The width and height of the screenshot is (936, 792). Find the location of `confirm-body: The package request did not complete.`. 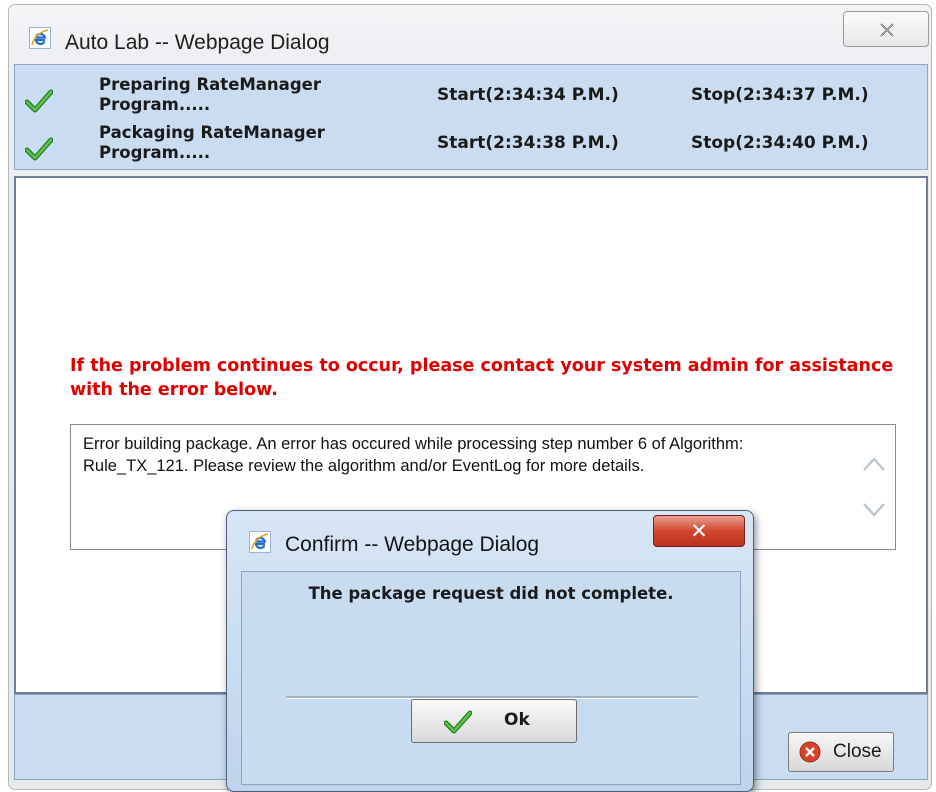

confirm-body: The package request did not complete. is located at coordinates (491, 678).